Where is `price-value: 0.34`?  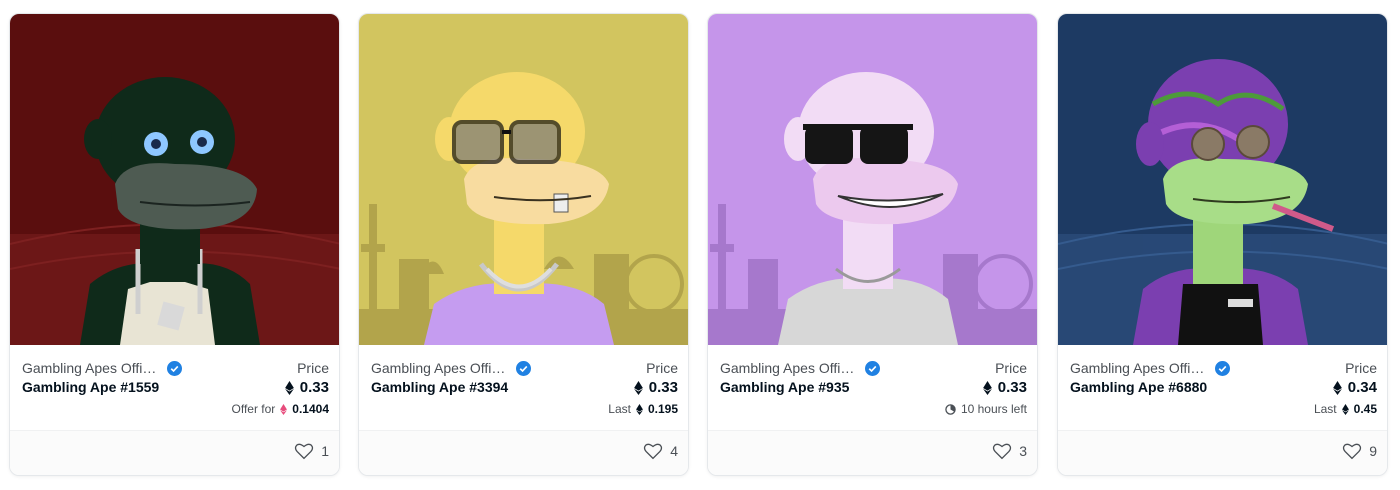
price-value: 0.34 is located at coordinates (1354, 387).